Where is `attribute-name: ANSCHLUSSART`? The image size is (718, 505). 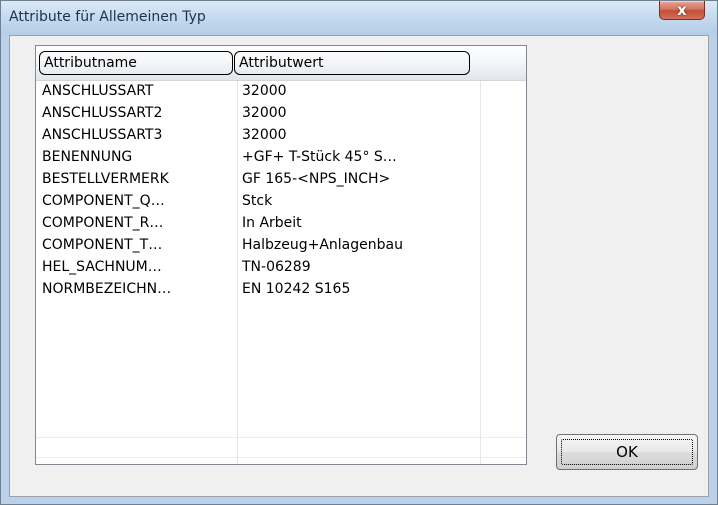 attribute-name: ANSCHLUSSART is located at coordinates (98, 91).